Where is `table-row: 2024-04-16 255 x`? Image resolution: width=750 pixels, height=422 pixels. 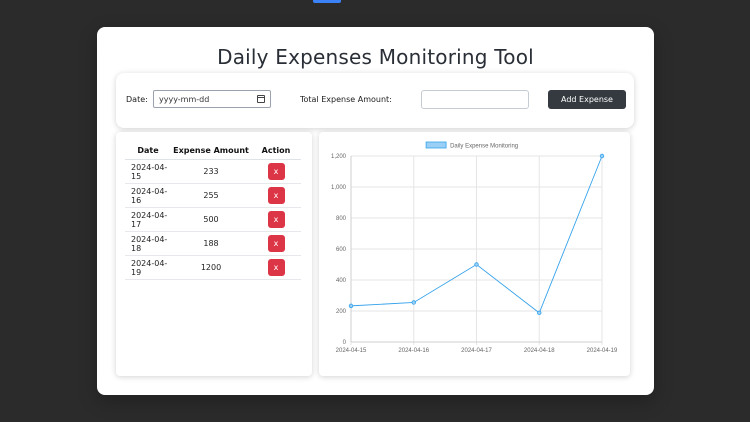 table-row: 2024-04-16 255 x is located at coordinates (213, 195).